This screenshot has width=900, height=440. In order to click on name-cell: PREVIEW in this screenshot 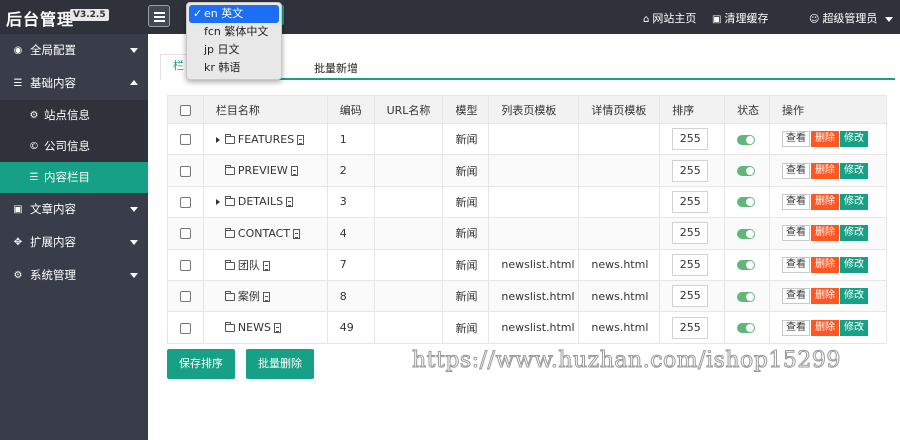, I will do `click(265, 170)`.